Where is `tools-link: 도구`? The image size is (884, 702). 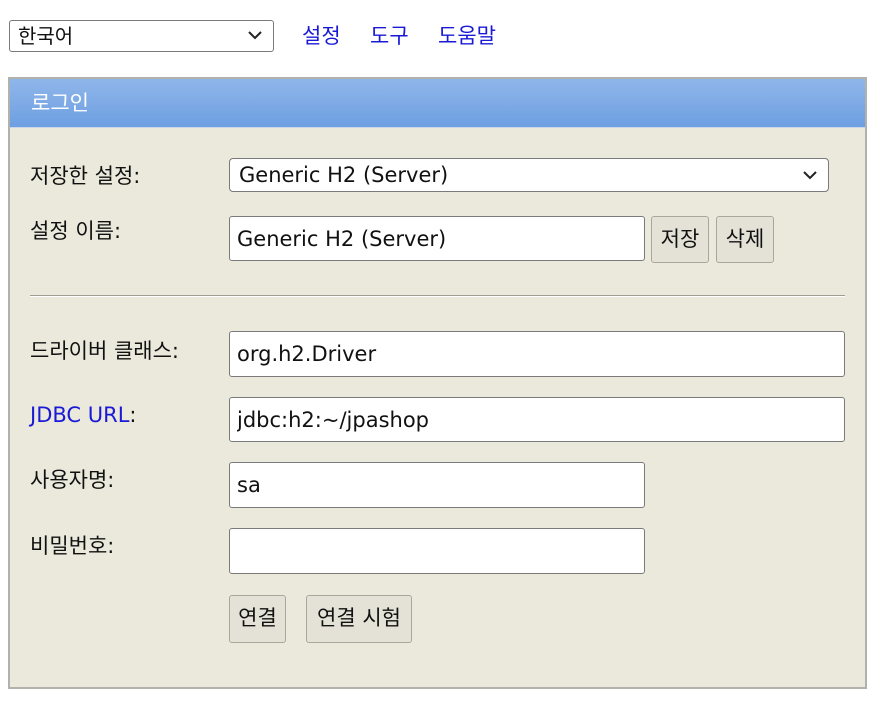
tools-link: 도구 is located at coordinates (389, 36).